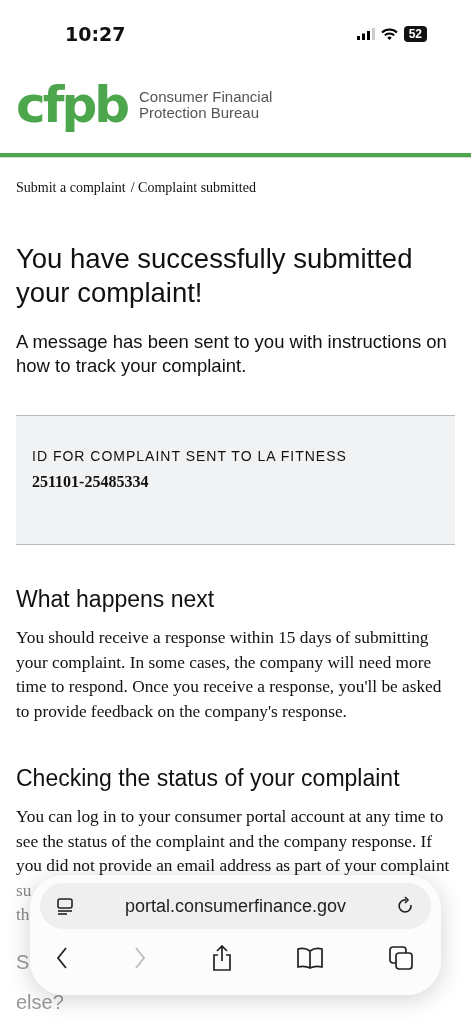 The height and width of the screenshot is (1024, 471). I want to click on agency-name: Consumer Financial, so click(206, 97).